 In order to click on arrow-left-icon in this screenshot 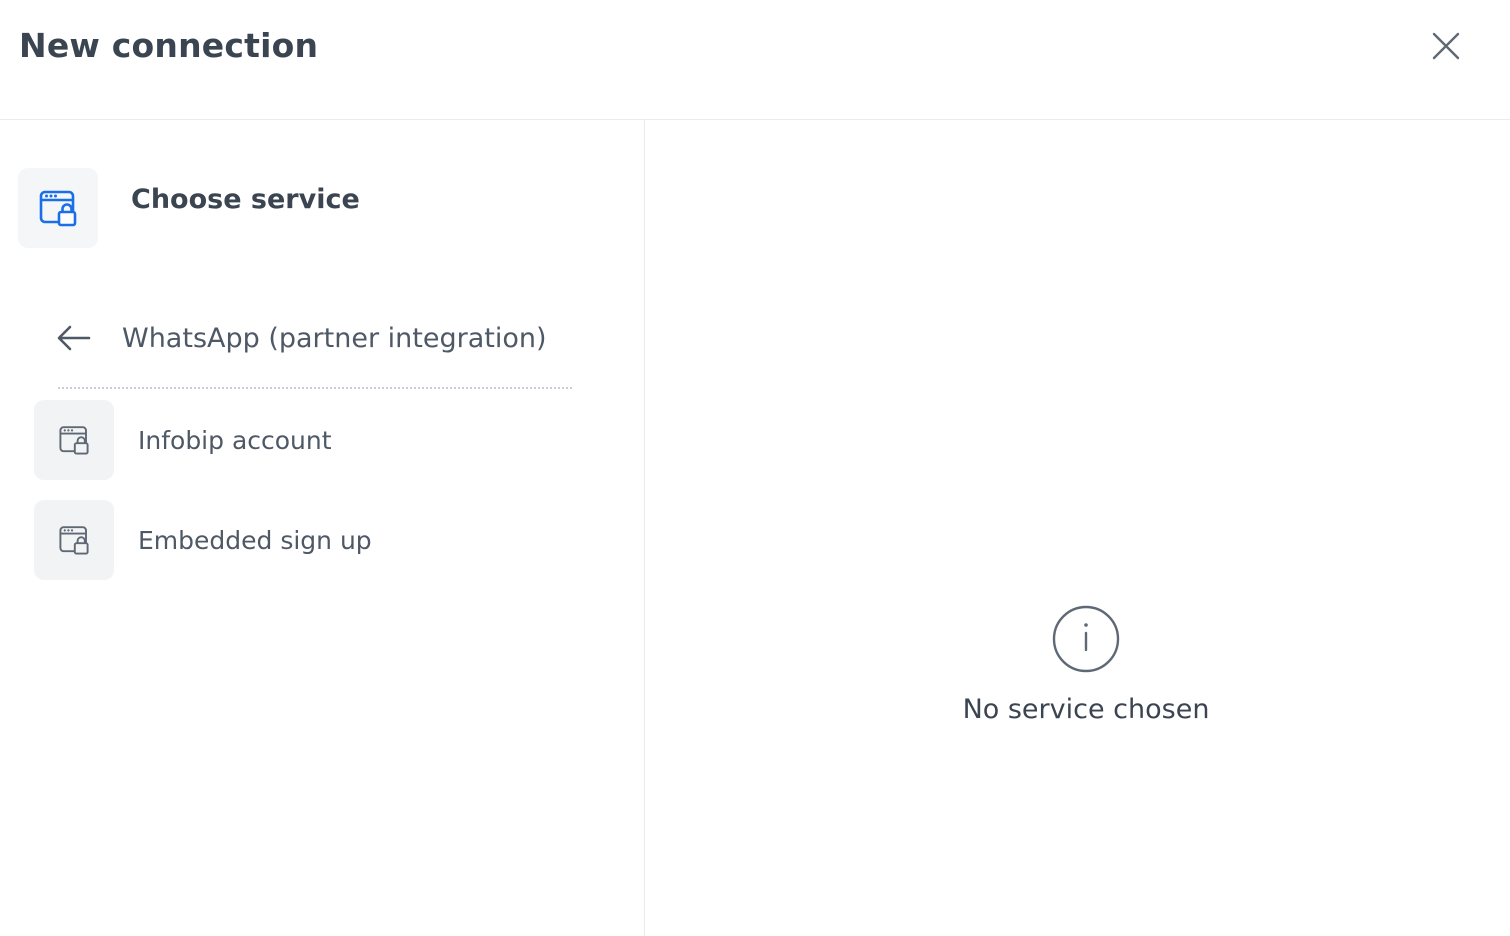, I will do `click(74, 338)`.